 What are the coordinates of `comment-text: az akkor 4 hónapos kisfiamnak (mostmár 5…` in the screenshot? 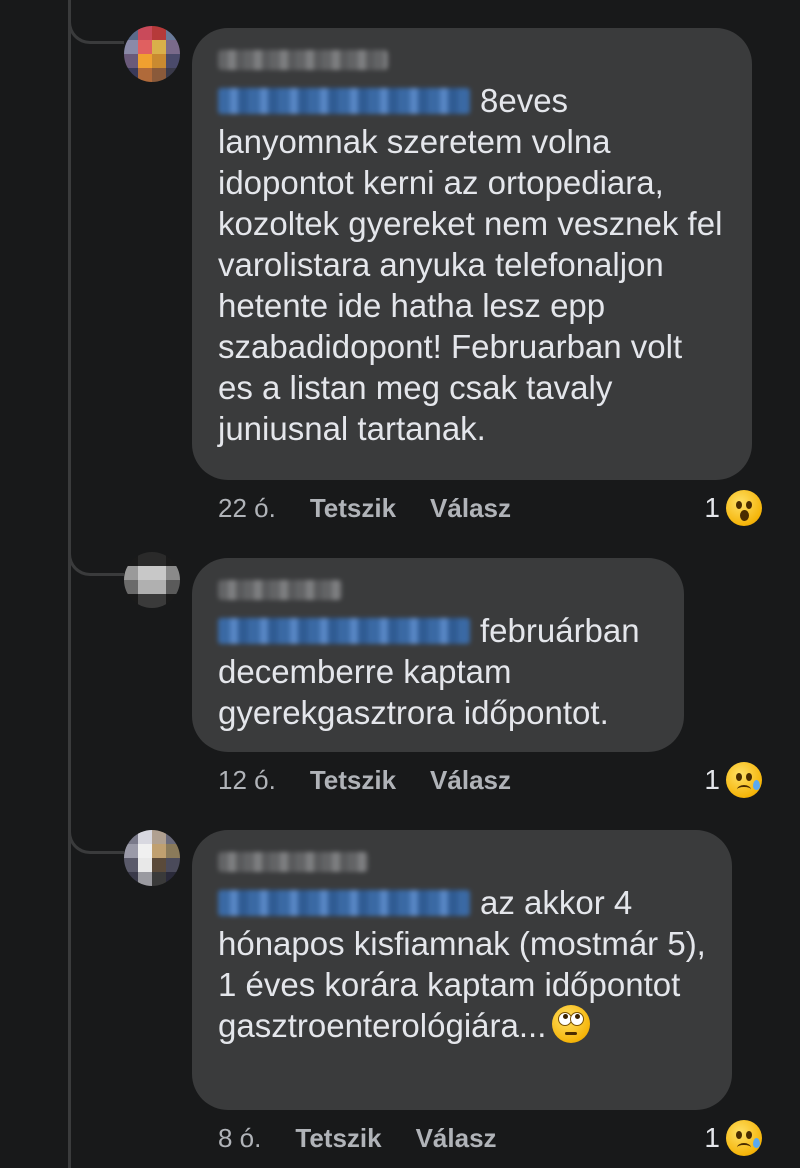 It's located at (462, 964).